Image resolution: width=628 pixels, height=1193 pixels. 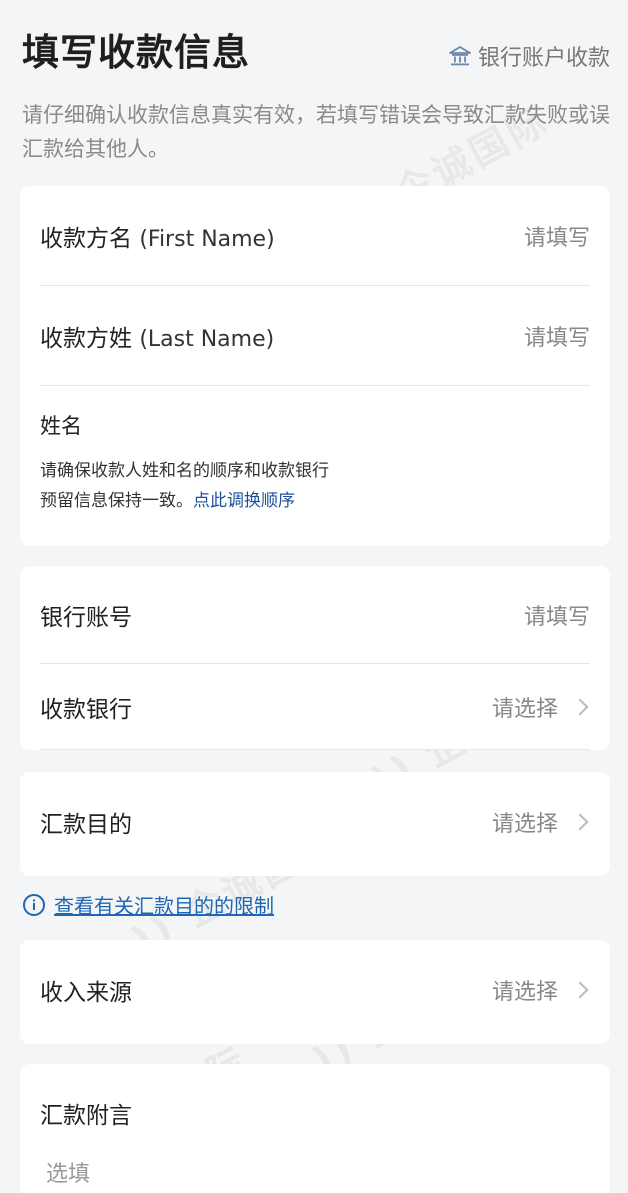 I want to click on purpose-card: 汇款目的 请选择, so click(x=315, y=824).